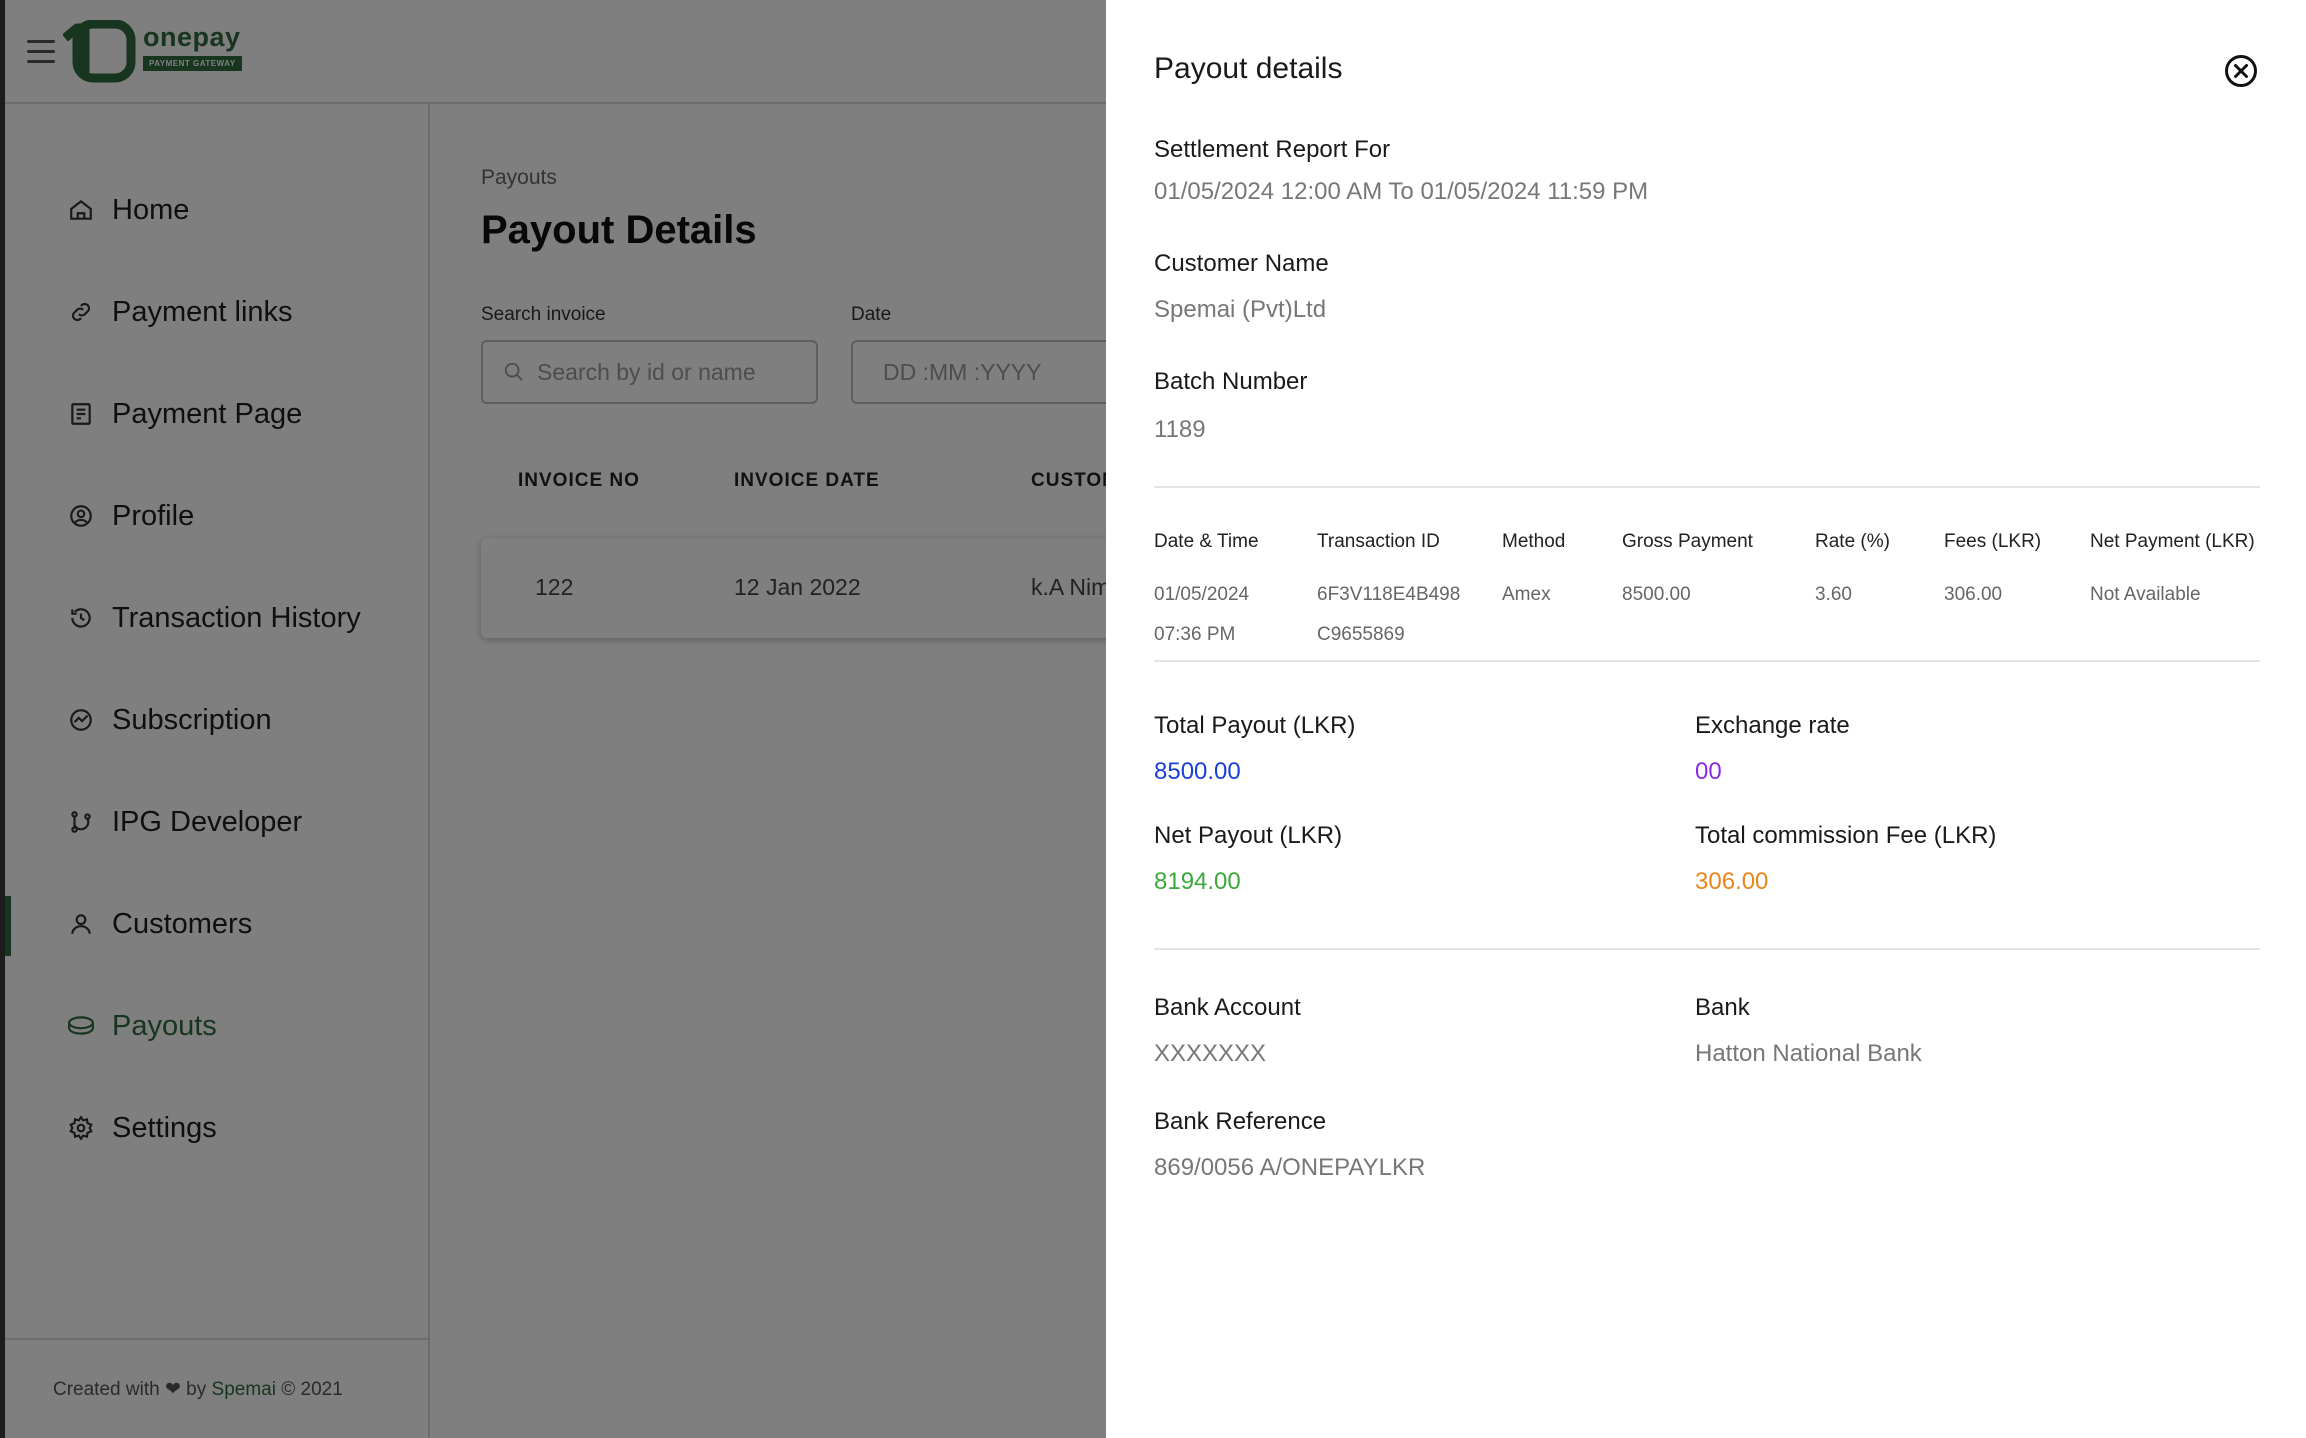 This screenshot has width=2306, height=1438. I want to click on txn-header-gross: Gross Payment, so click(1687, 541).